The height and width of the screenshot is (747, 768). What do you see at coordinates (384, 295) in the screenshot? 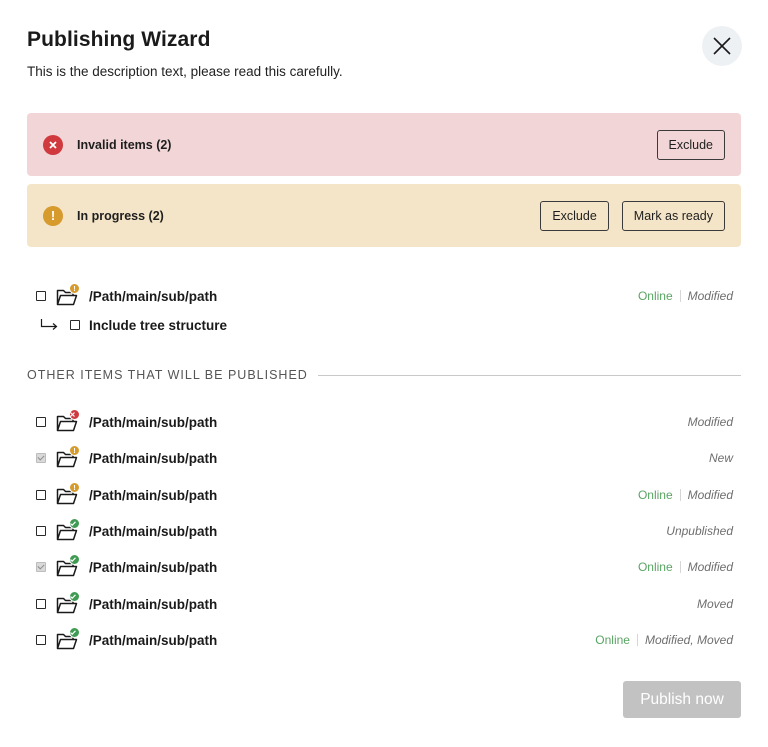
I see `primary-item-row: ! /Path/main/sub/path Online Modified` at bounding box center [384, 295].